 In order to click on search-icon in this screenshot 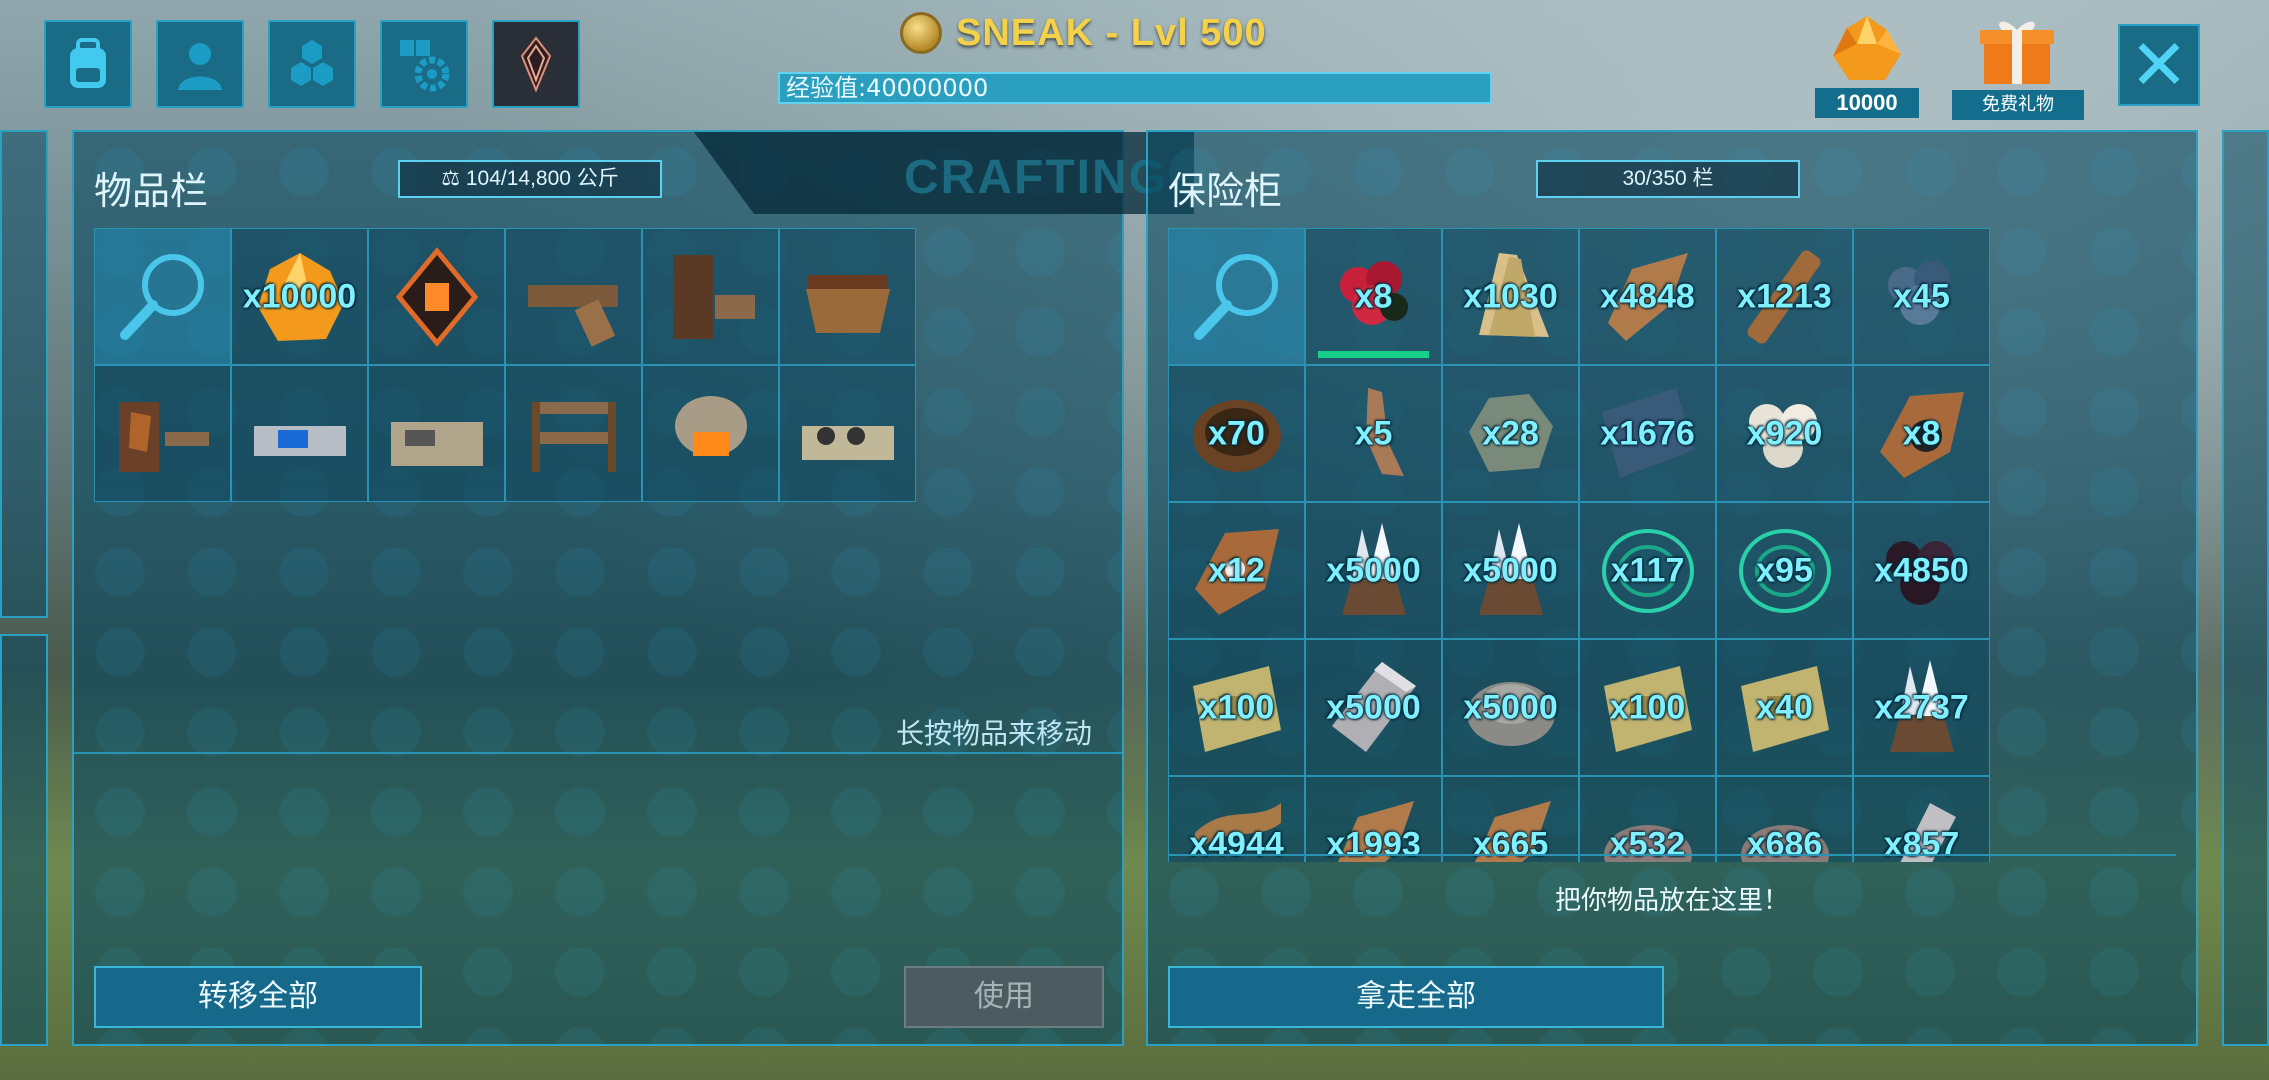, I will do `click(1236, 297)`.